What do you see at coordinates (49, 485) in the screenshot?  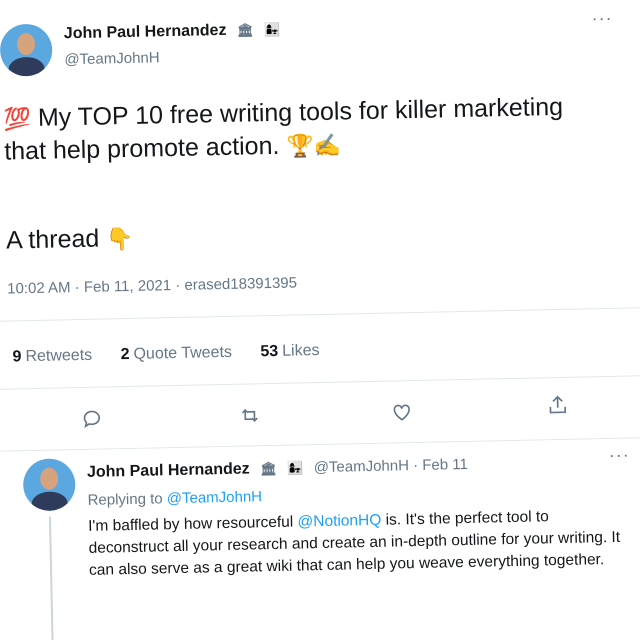 I see `reply-author-avatar` at bounding box center [49, 485].